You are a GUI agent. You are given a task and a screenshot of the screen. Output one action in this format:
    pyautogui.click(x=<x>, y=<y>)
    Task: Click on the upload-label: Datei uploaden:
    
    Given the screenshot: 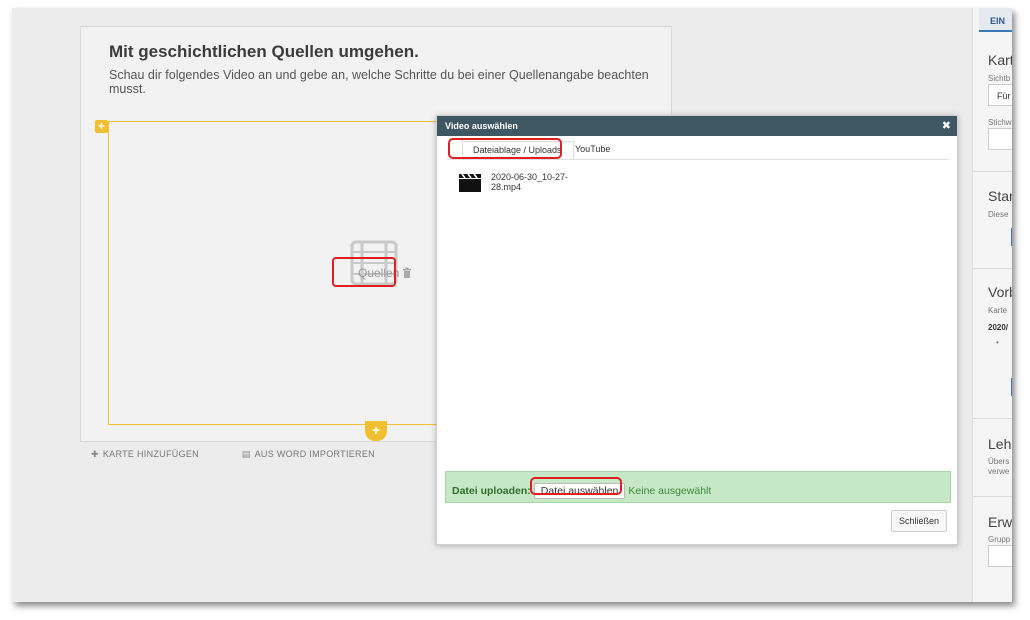 What is the action you would take?
    pyautogui.click(x=491, y=491)
    